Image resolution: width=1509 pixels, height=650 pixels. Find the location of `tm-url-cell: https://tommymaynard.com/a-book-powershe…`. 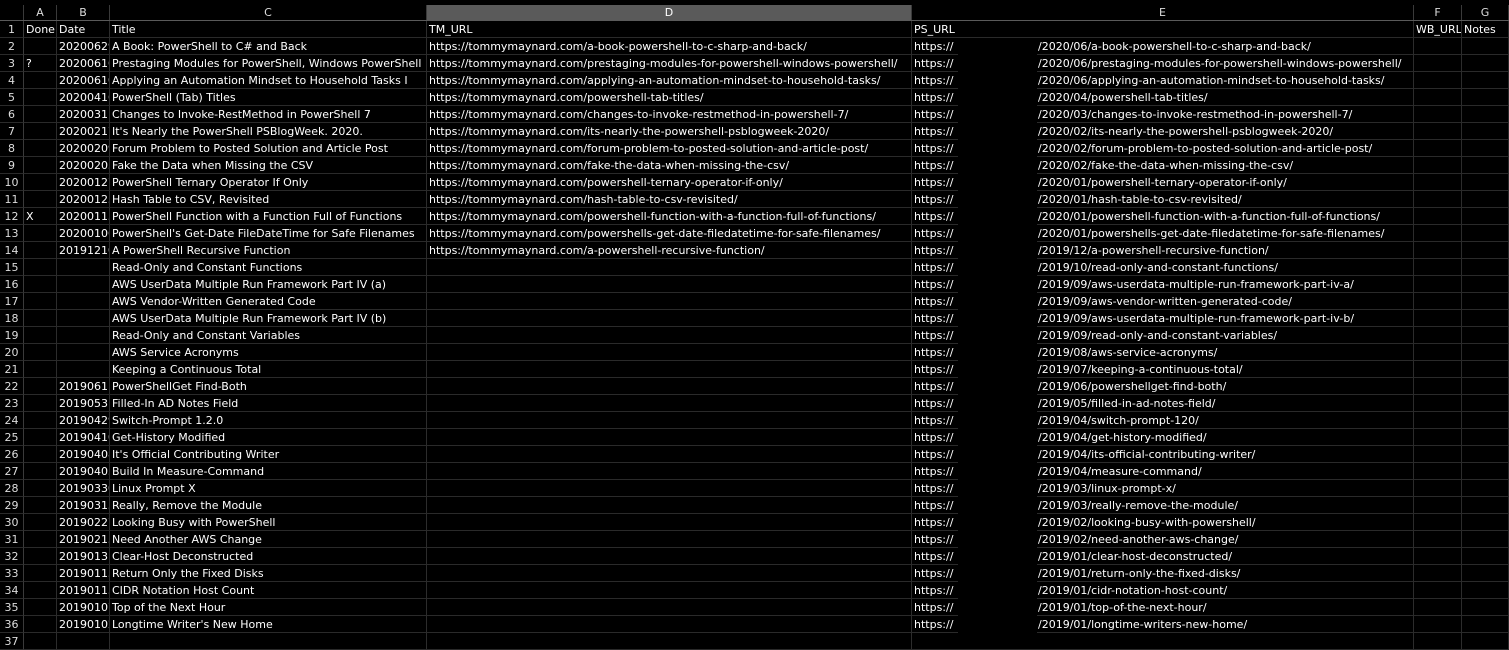

tm-url-cell: https://tommymaynard.com/a-book-powershe… is located at coordinates (669, 46).